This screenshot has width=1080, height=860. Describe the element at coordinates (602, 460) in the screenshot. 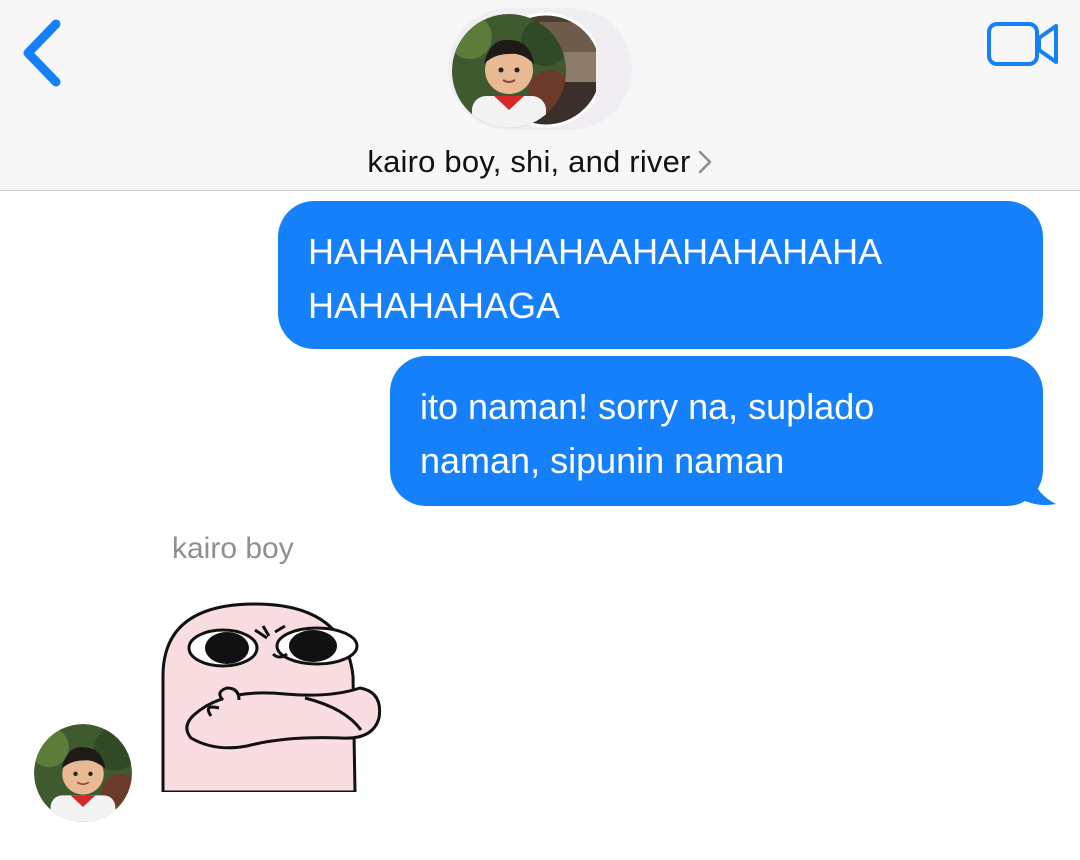

I see `message-text-line: naman, sipunin naman` at that location.